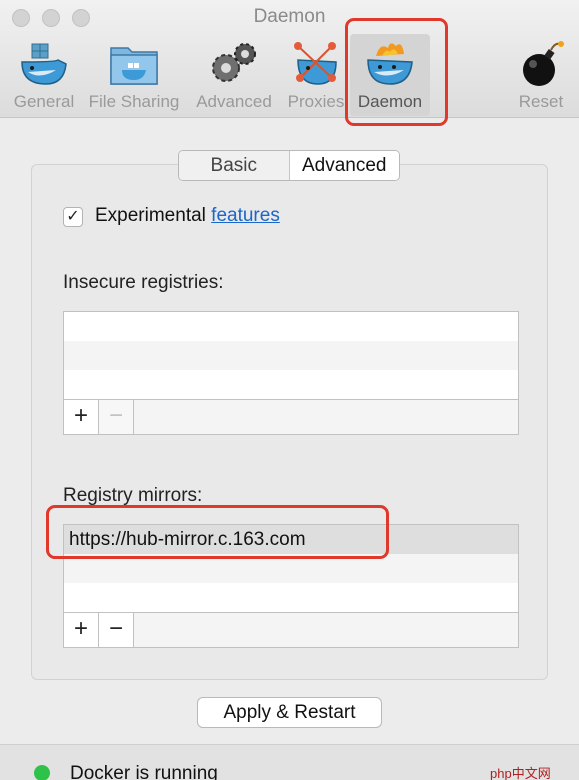  Describe the element at coordinates (81, 417) in the screenshot. I see `add-insecure-registry-button: +` at that location.